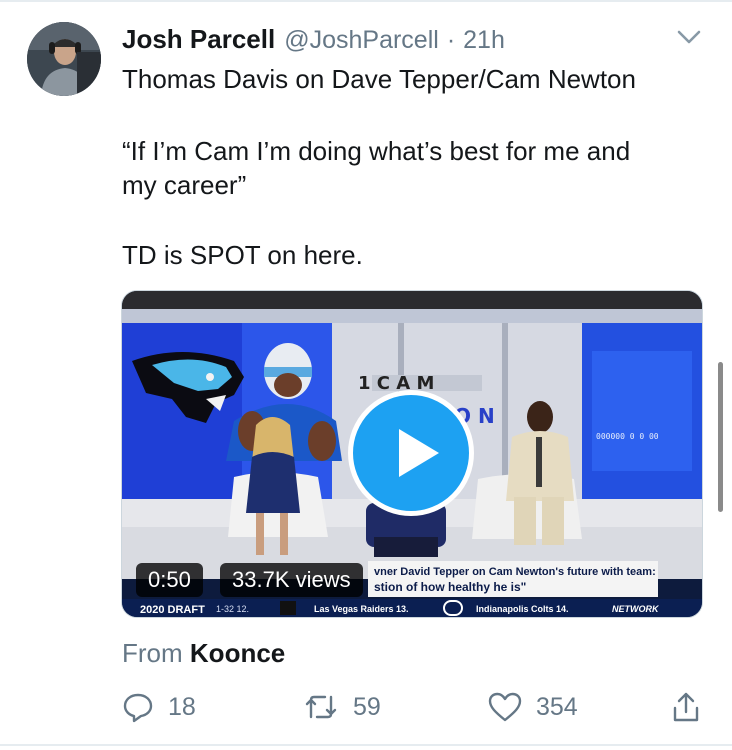  I want to click on share-button, so click(686, 707).